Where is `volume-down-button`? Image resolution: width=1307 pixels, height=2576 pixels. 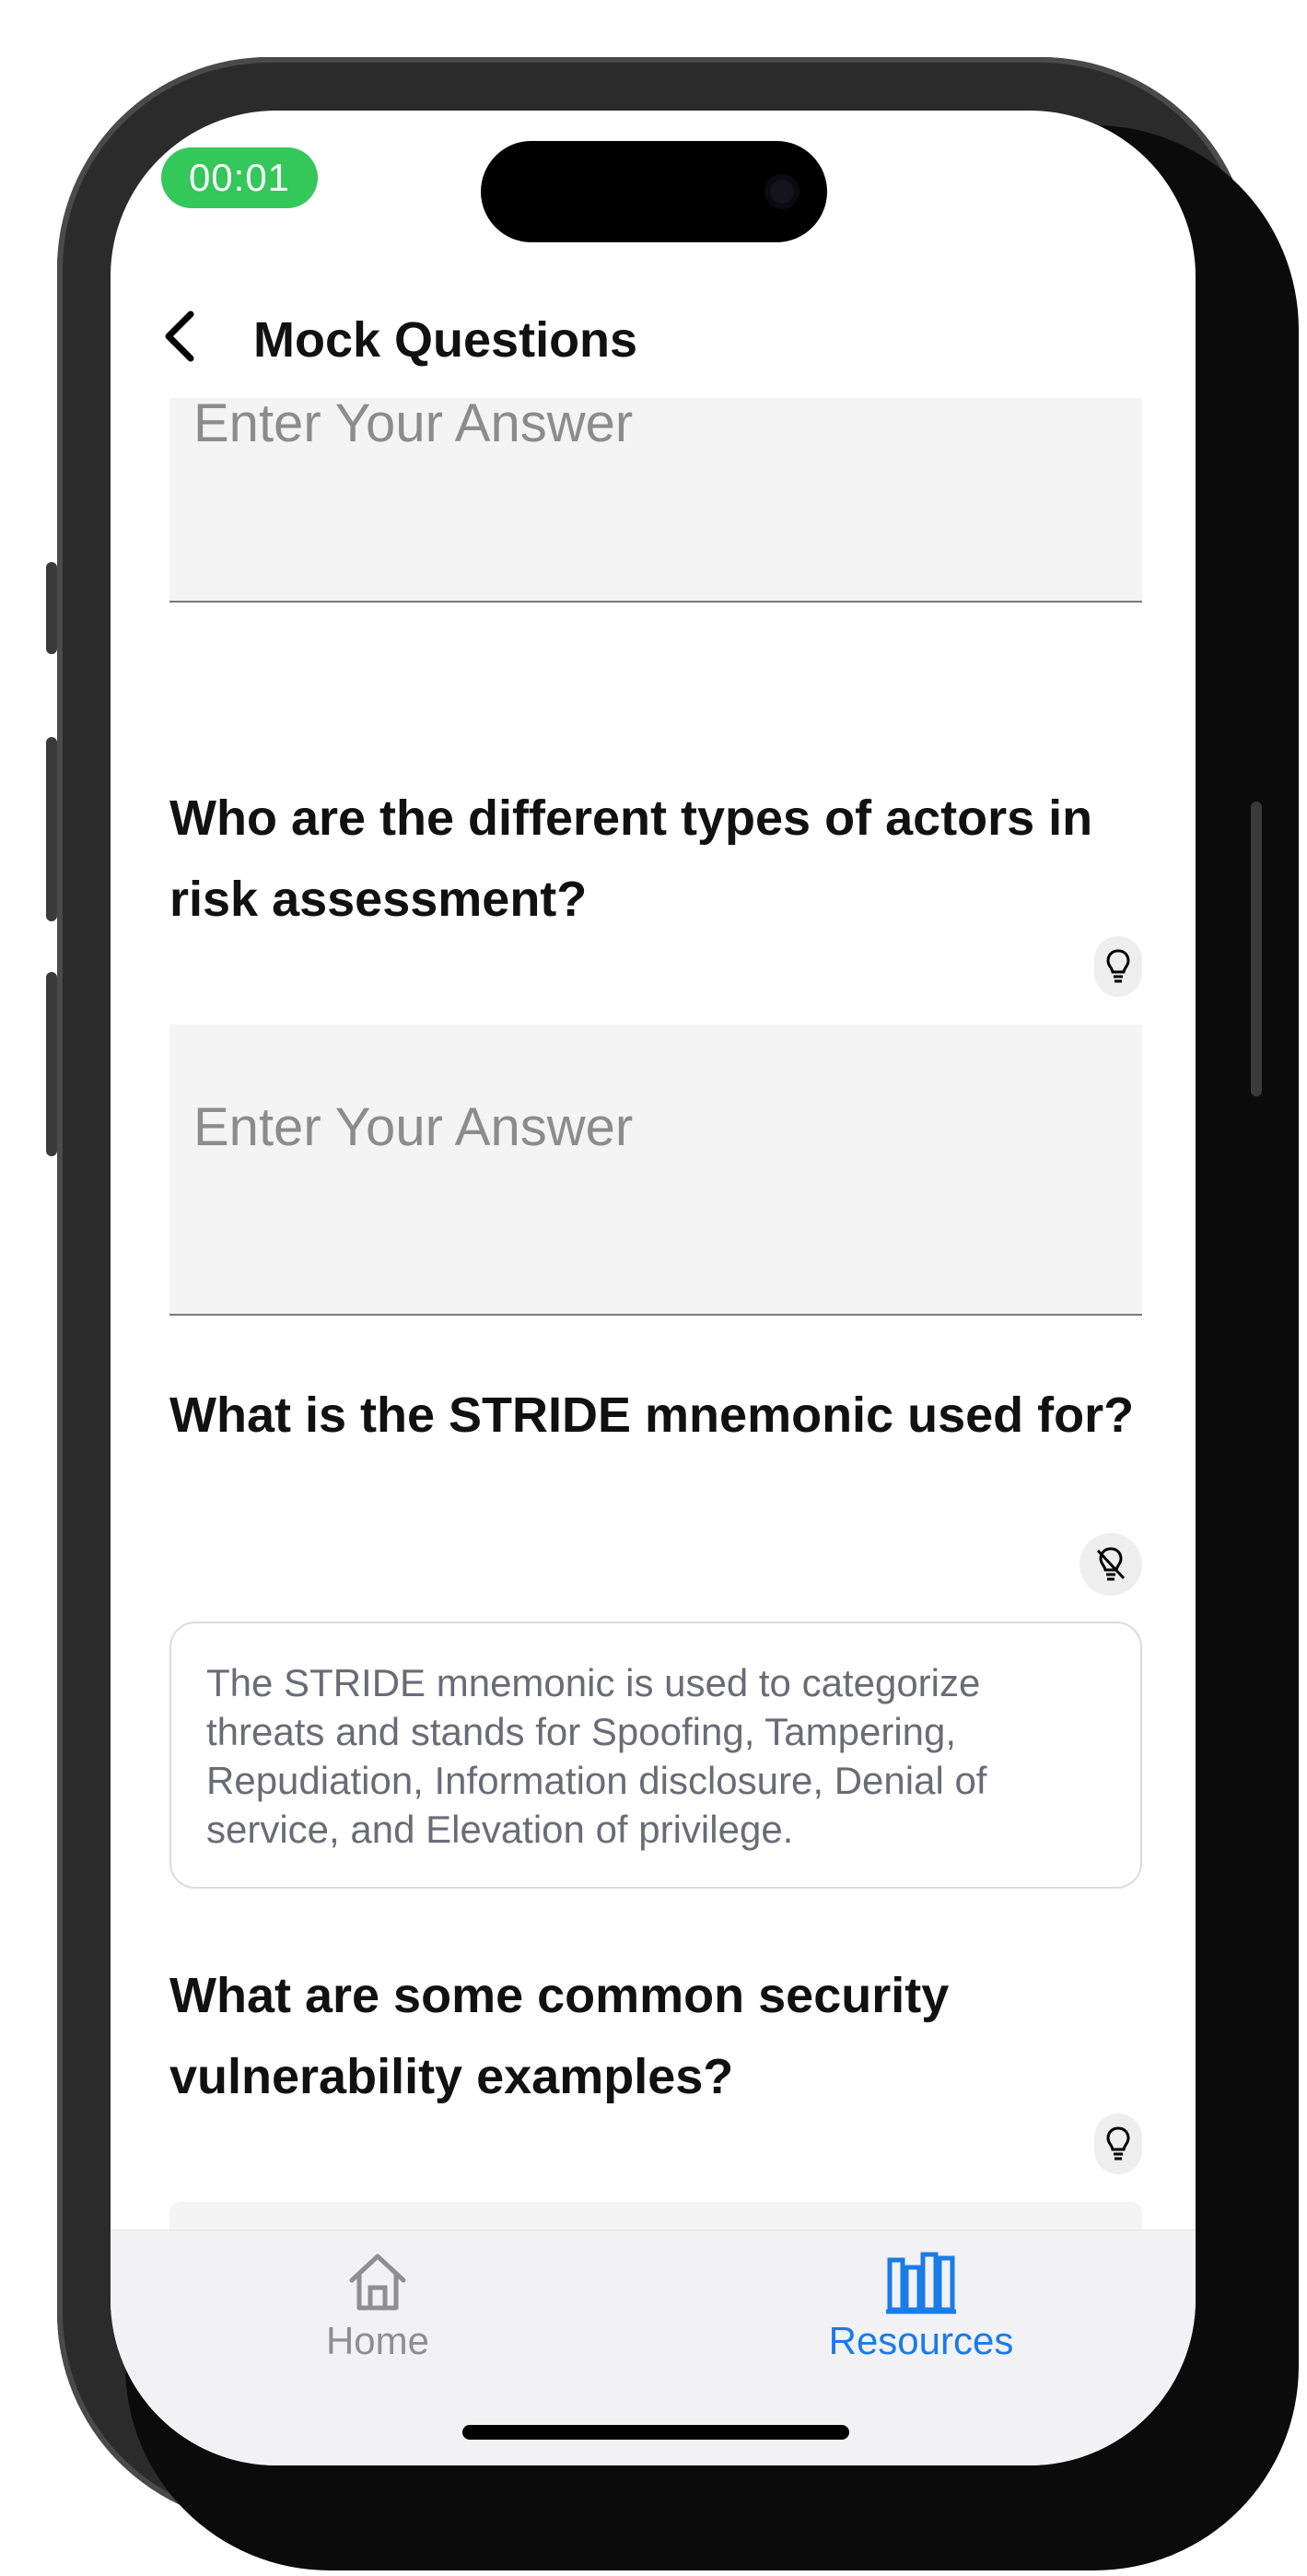 volume-down-button is located at coordinates (52, 1064).